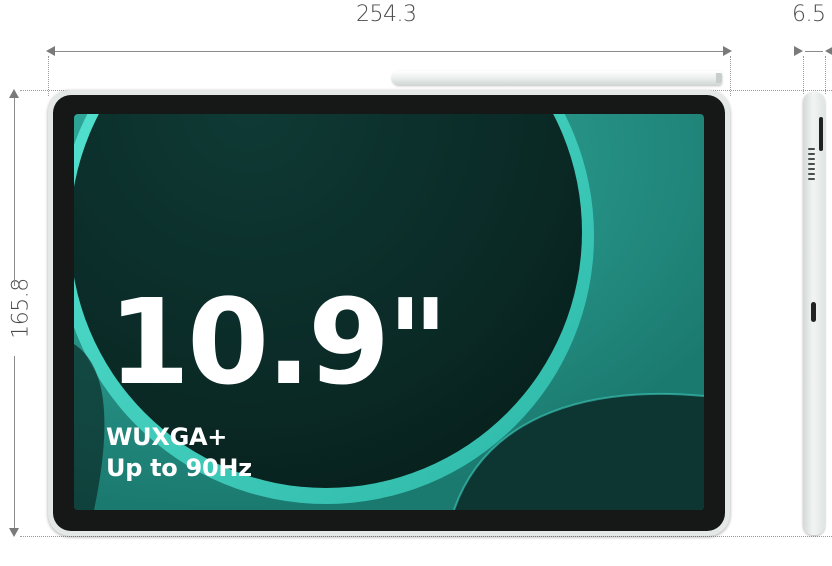 The width and height of the screenshot is (832, 566). What do you see at coordinates (21, 308) in the screenshot?
I see `height-dimension-label: 165.8` at bounding box center [21, 308].